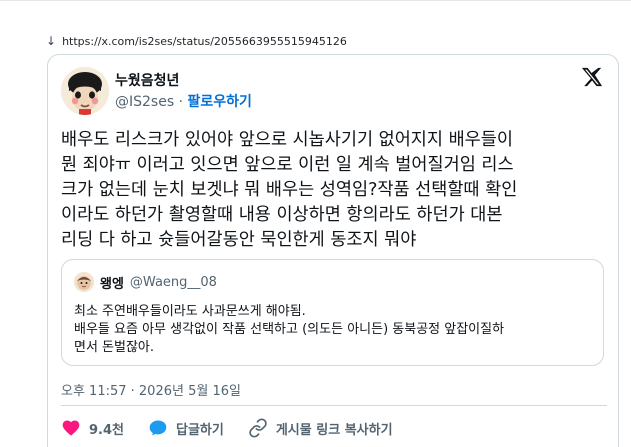  I want to click on tweet-timestamp: 오후 11:57 · 2026년 5월 16일, so click(151, 389).